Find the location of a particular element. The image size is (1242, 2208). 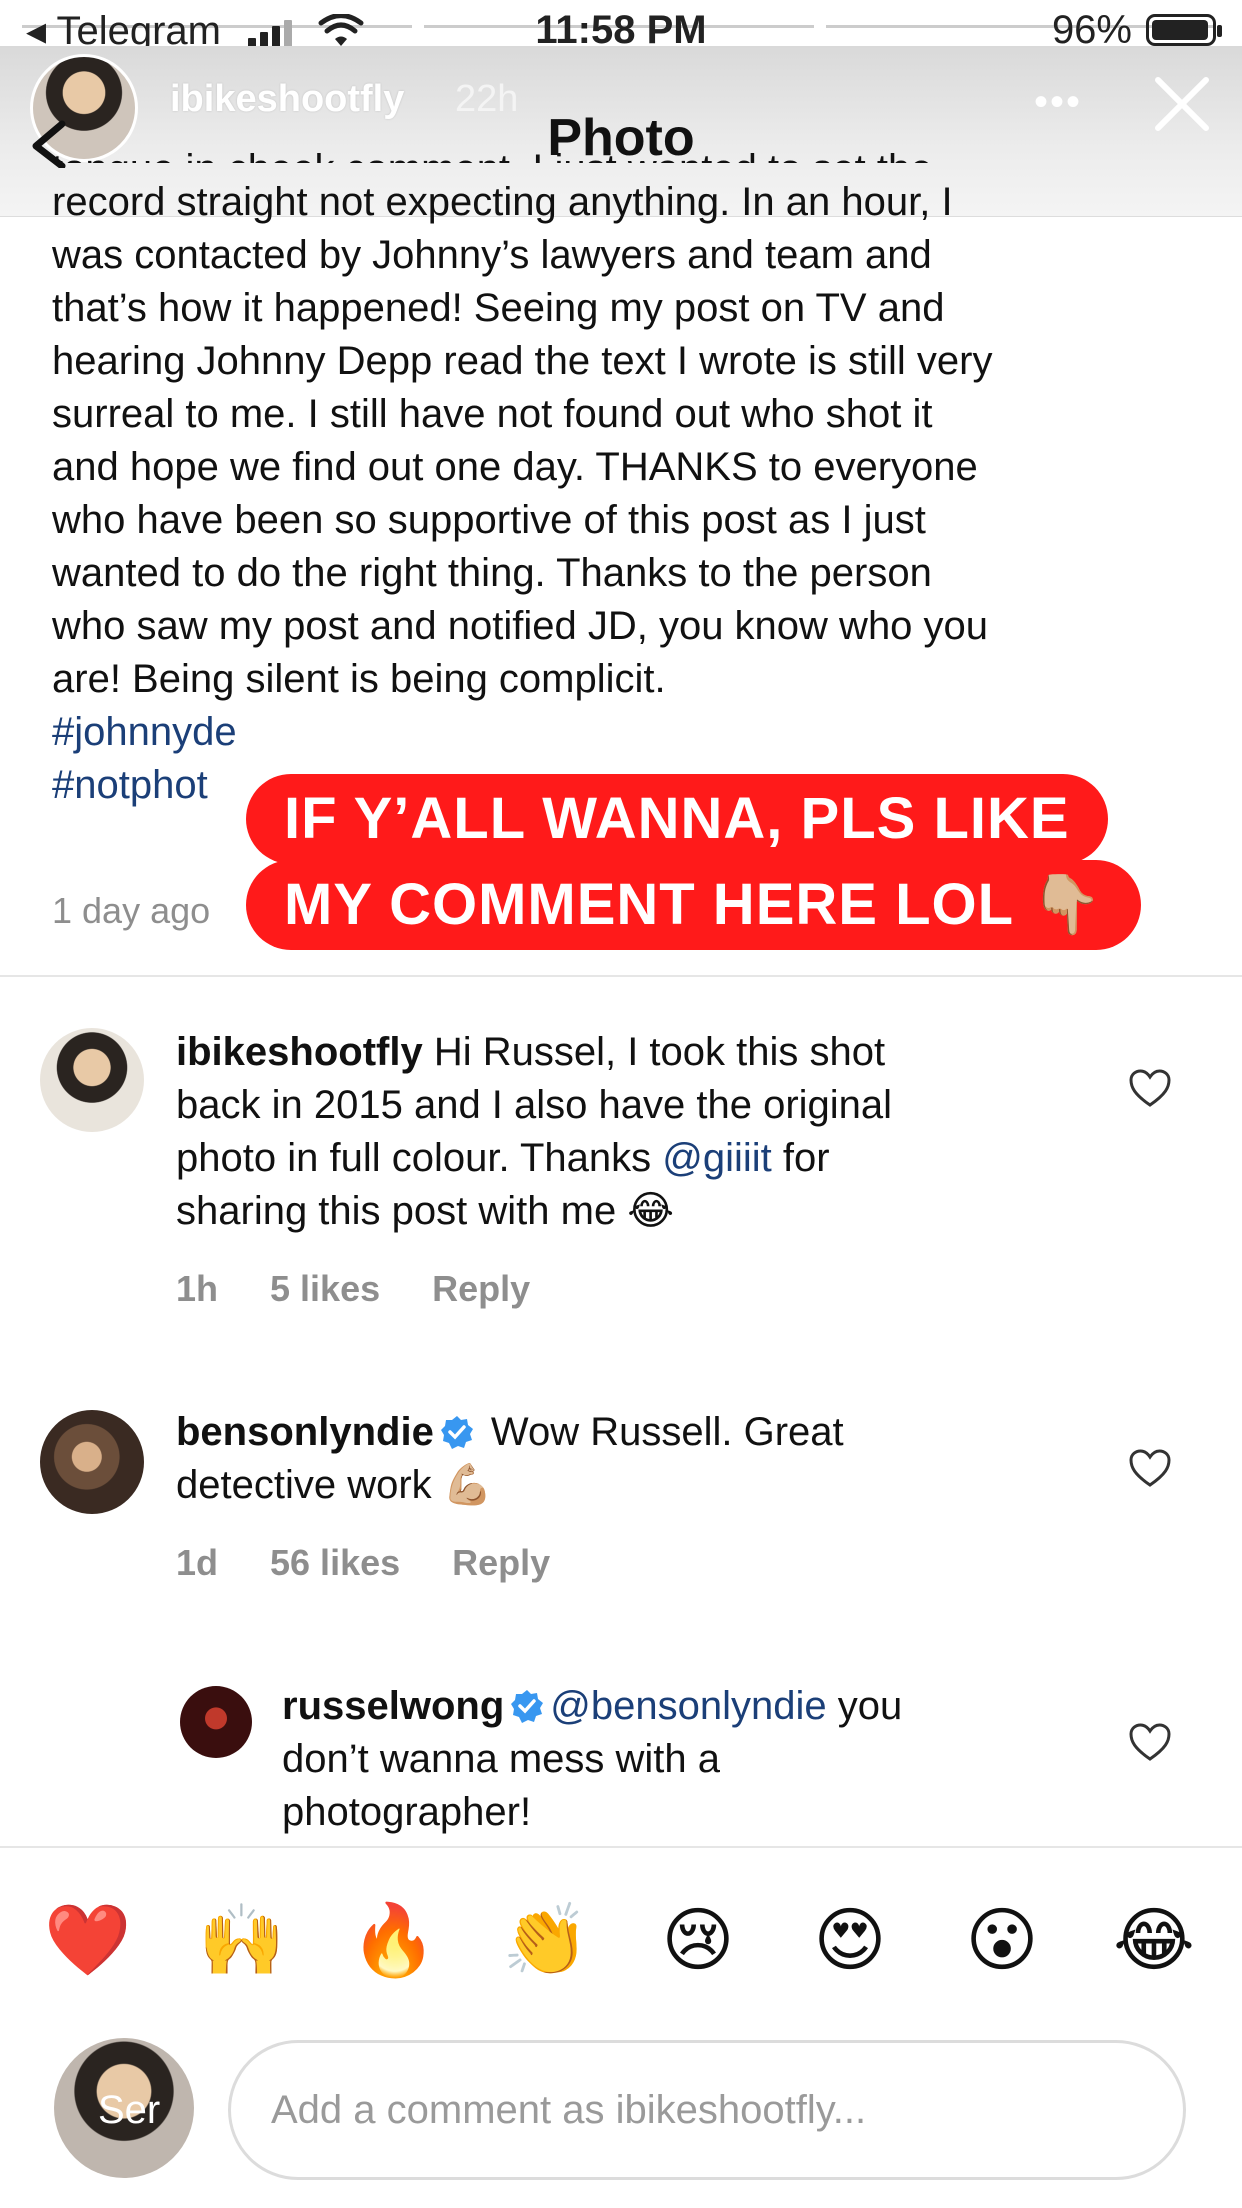

clapping-emoji-button: 👏 is located at coordinates (546, 1940).